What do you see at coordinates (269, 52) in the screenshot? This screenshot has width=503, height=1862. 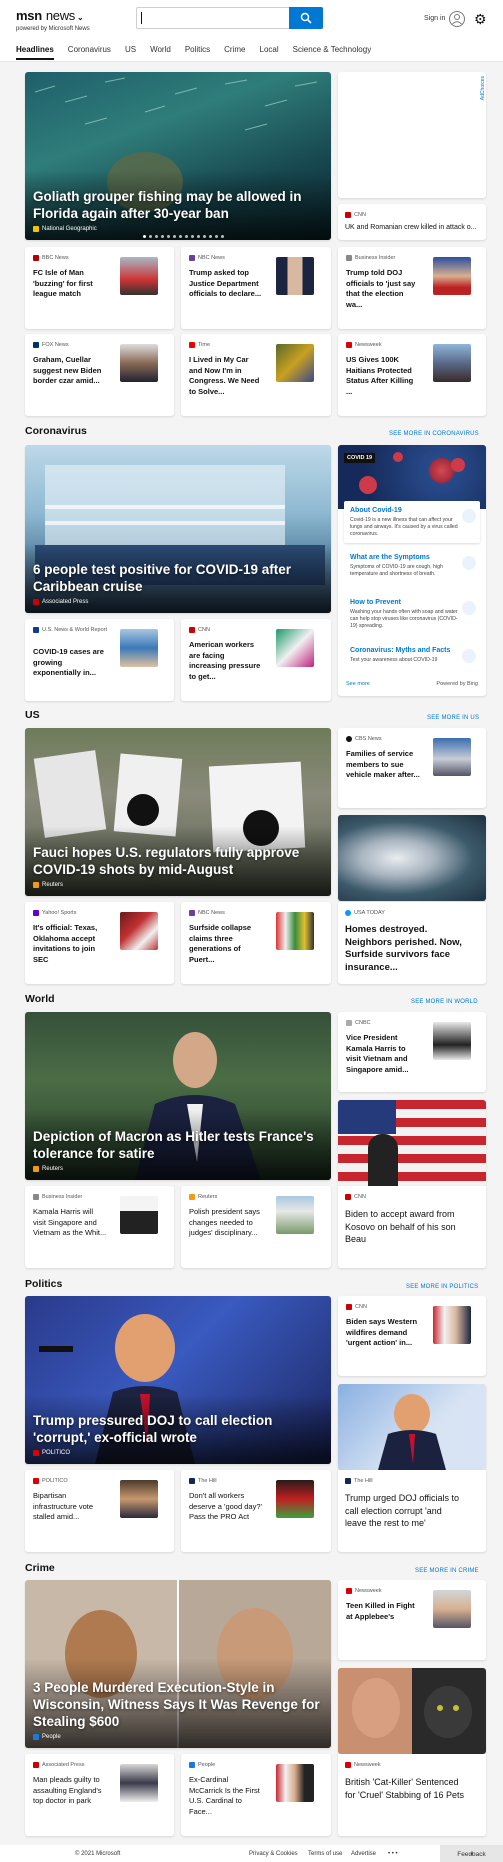 I see `nav-tab-local: Local` at bounding box center [269, 52].